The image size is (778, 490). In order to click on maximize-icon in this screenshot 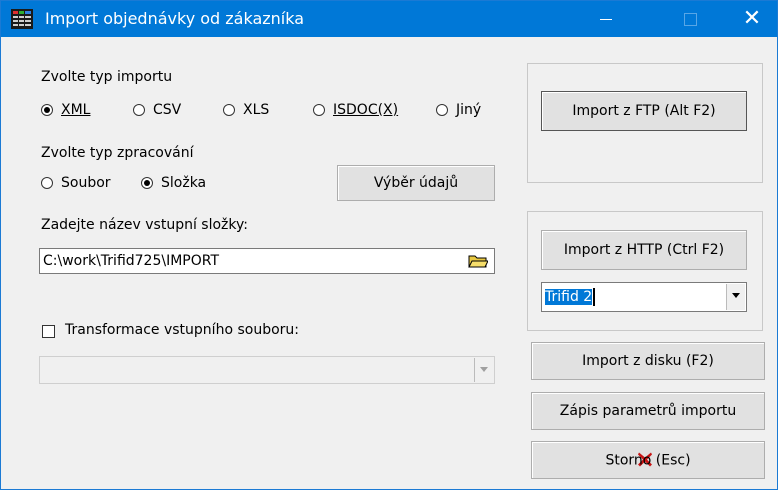, I will do `click(690, 19)`.